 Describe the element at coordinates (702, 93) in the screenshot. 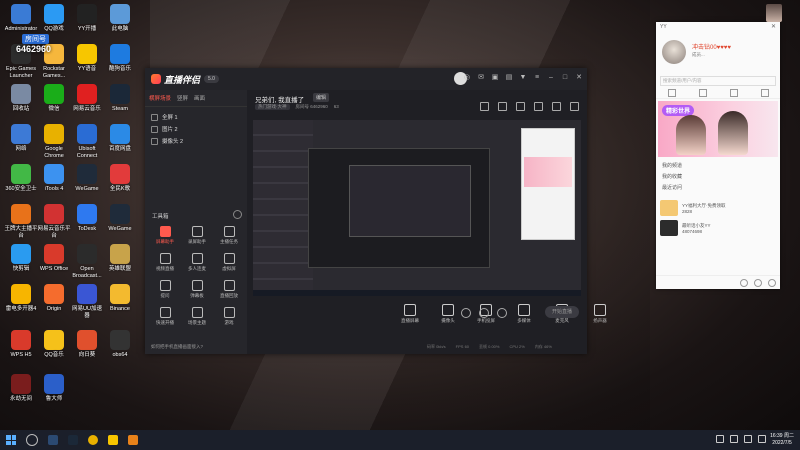

I see `people-icon` at that location.